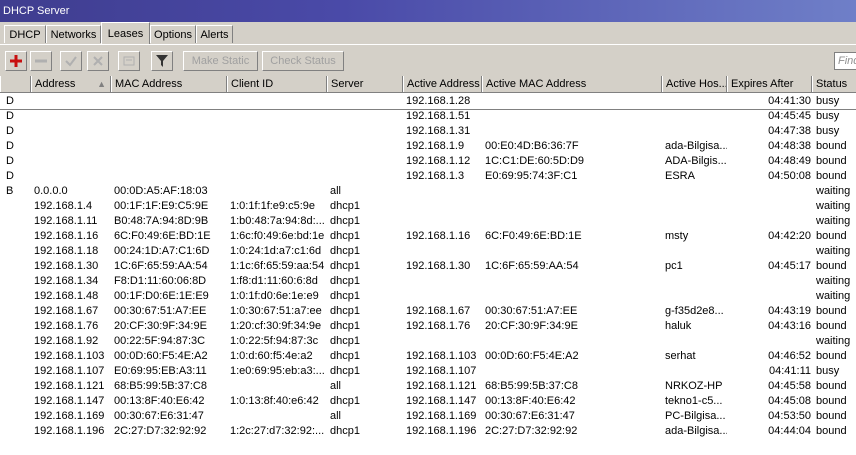 This screenshot has width=856, height=455. What do you see at coordinates (169, 84) in the screenshot?
I see `column-header-mac: MAC Address` at bounding box center [169, 84].